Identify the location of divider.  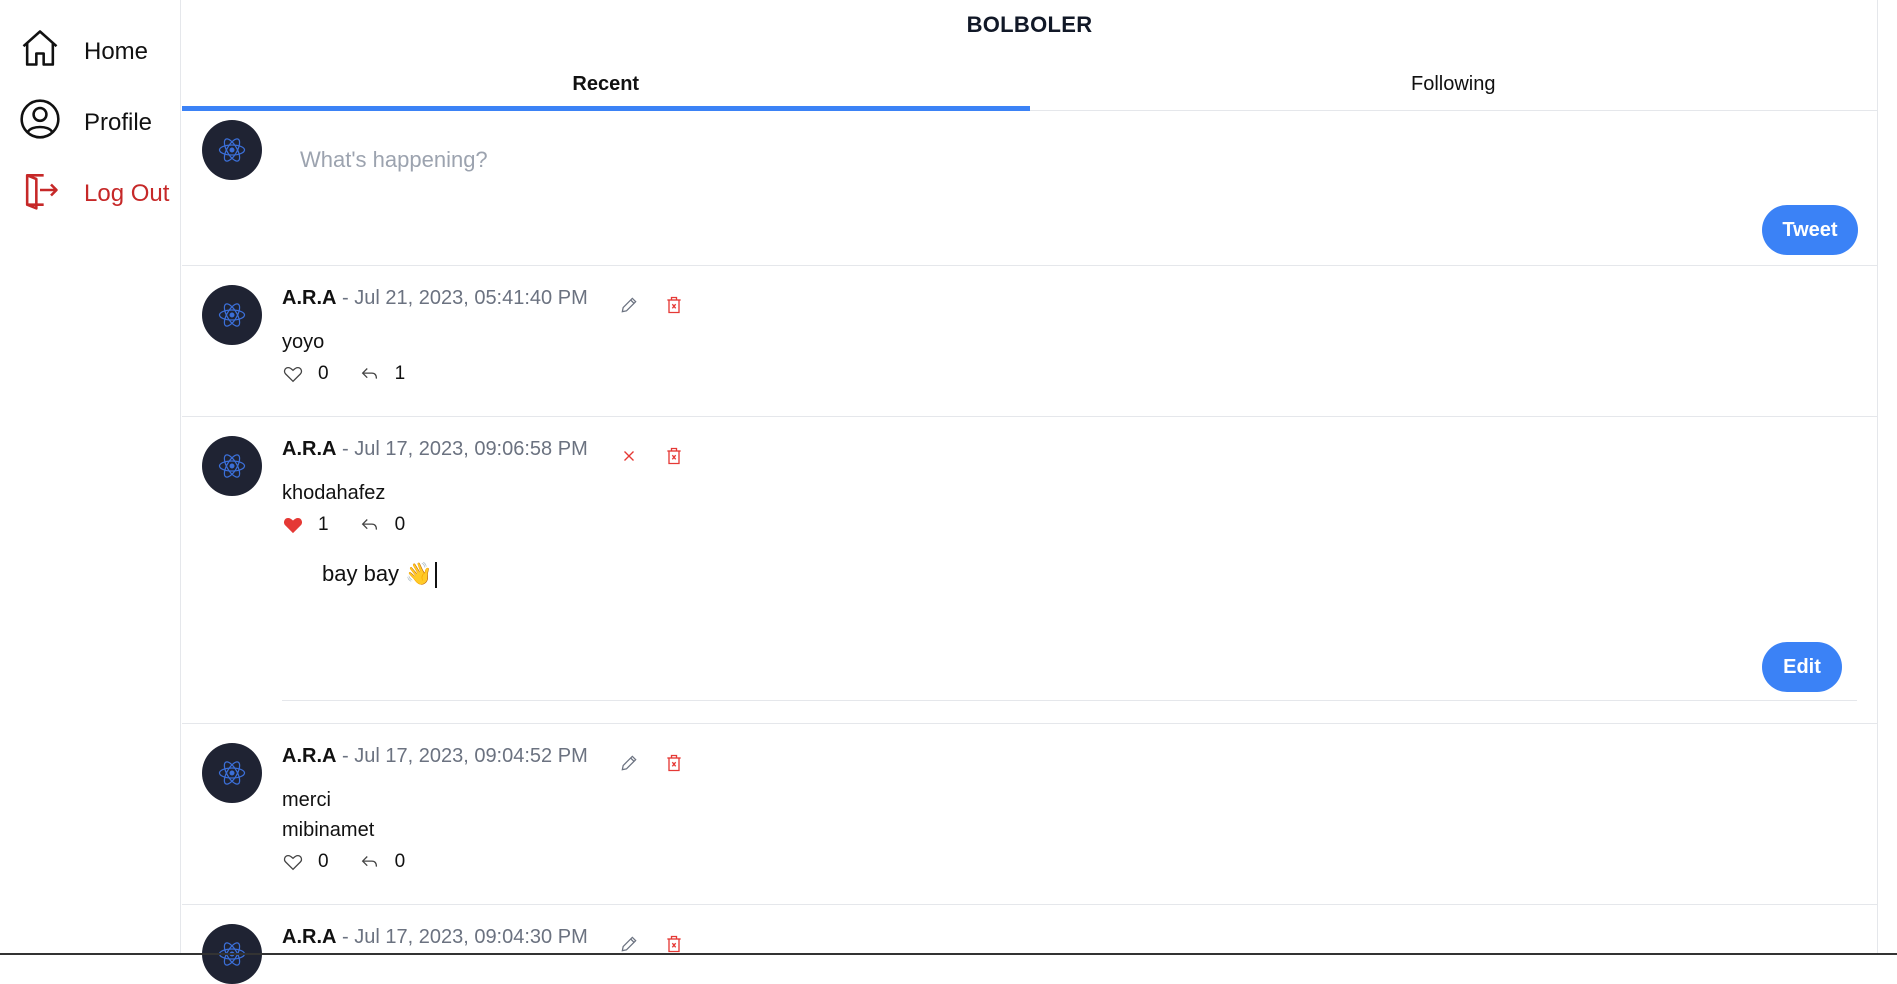
(1069, 700).